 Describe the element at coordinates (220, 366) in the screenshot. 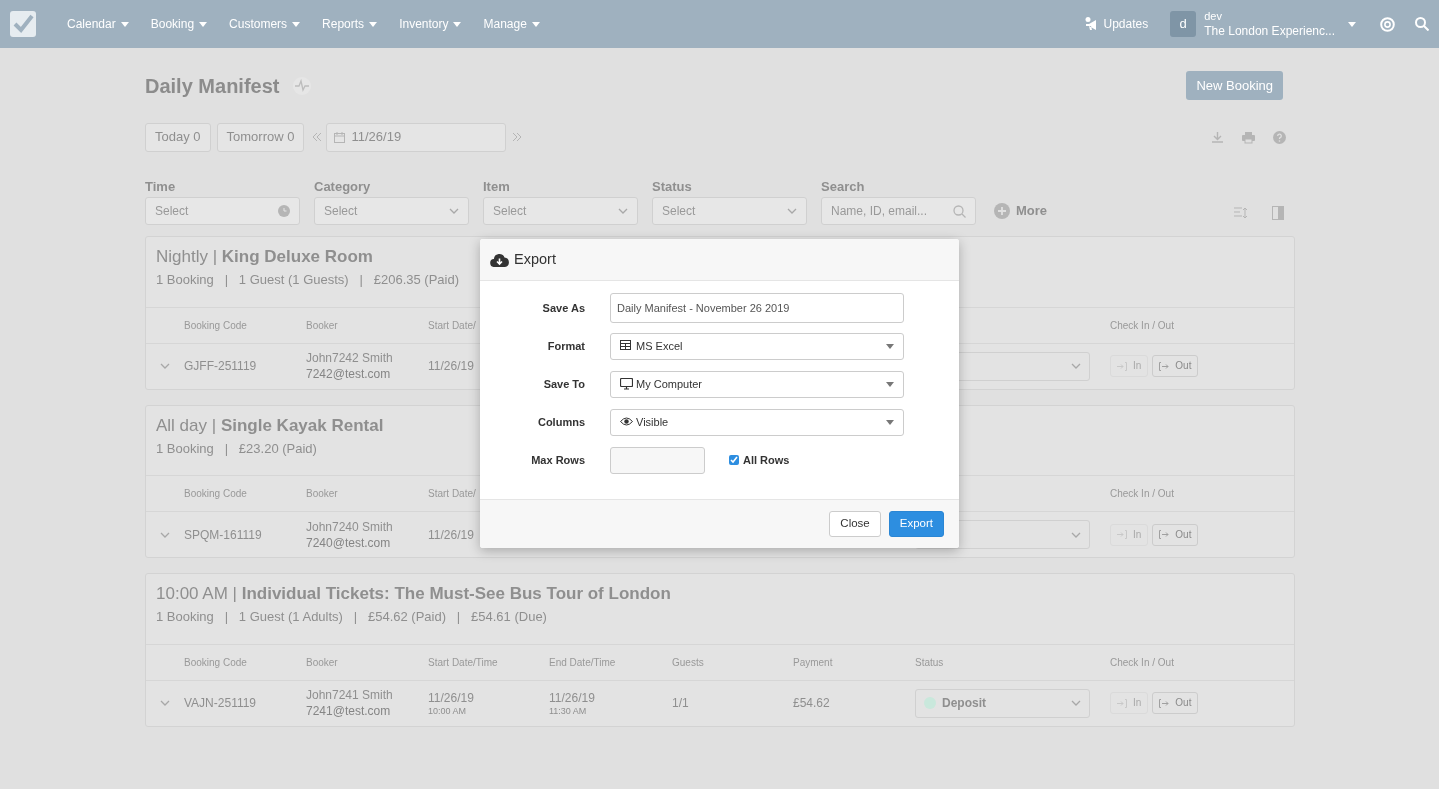

I see `booking-code: GJFF-251119` at that location.